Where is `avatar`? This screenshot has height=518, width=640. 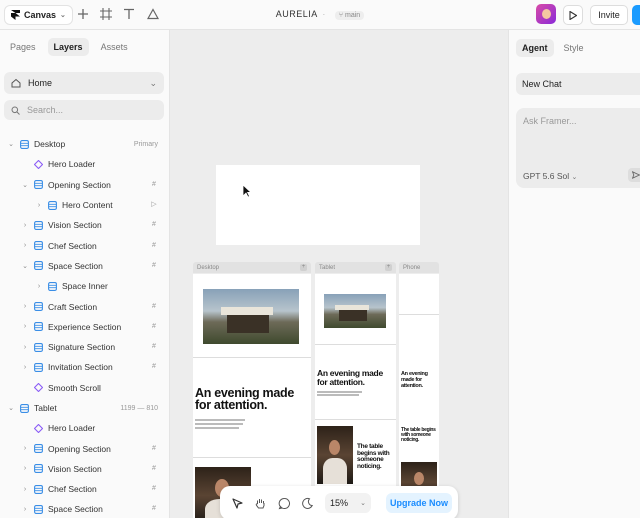
avatar is located at coordinates (546, 14).